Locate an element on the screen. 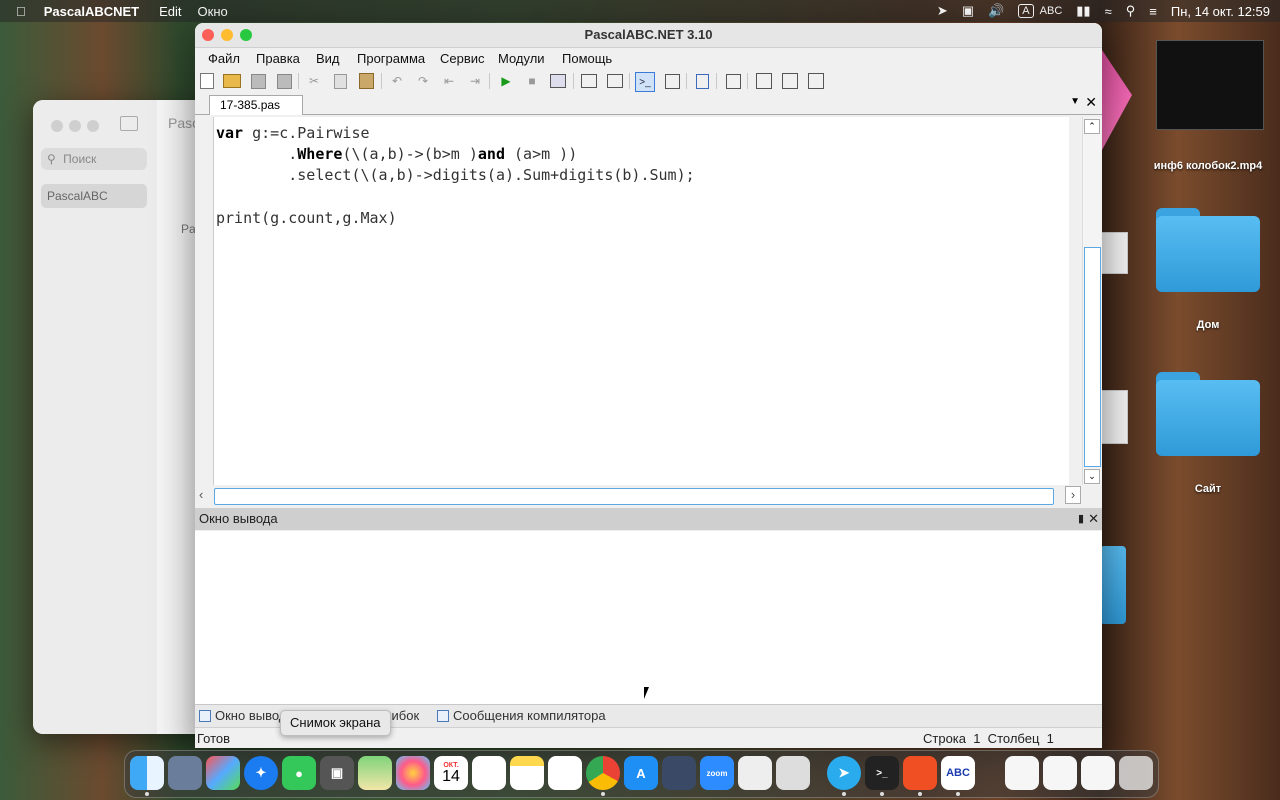 The image size is (1280, 800). menu-edit: Правка is located at coordinates (278, 58).